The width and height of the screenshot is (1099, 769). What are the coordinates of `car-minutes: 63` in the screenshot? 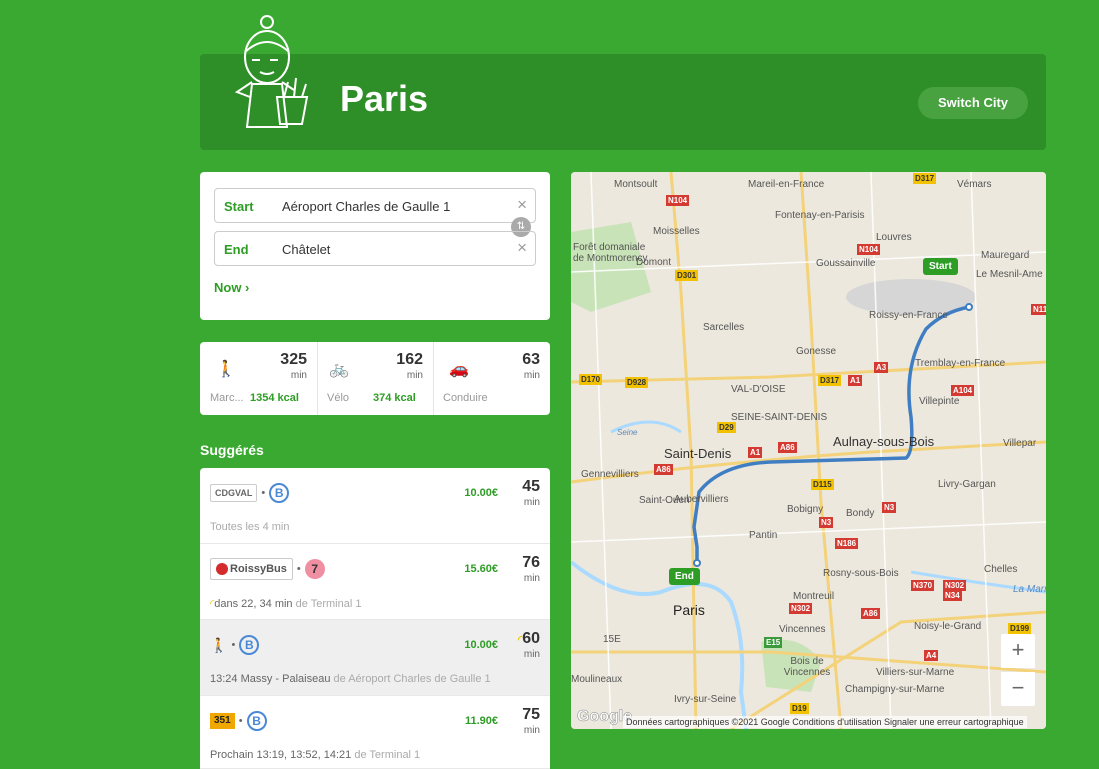 It's located at (531, 359).